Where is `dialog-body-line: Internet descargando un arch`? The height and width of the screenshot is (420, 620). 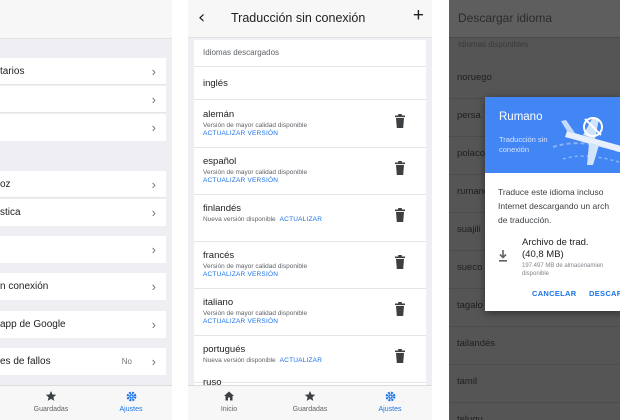 dialog-body-line: Internet descargando un arch is located at coordinates (554, 206).